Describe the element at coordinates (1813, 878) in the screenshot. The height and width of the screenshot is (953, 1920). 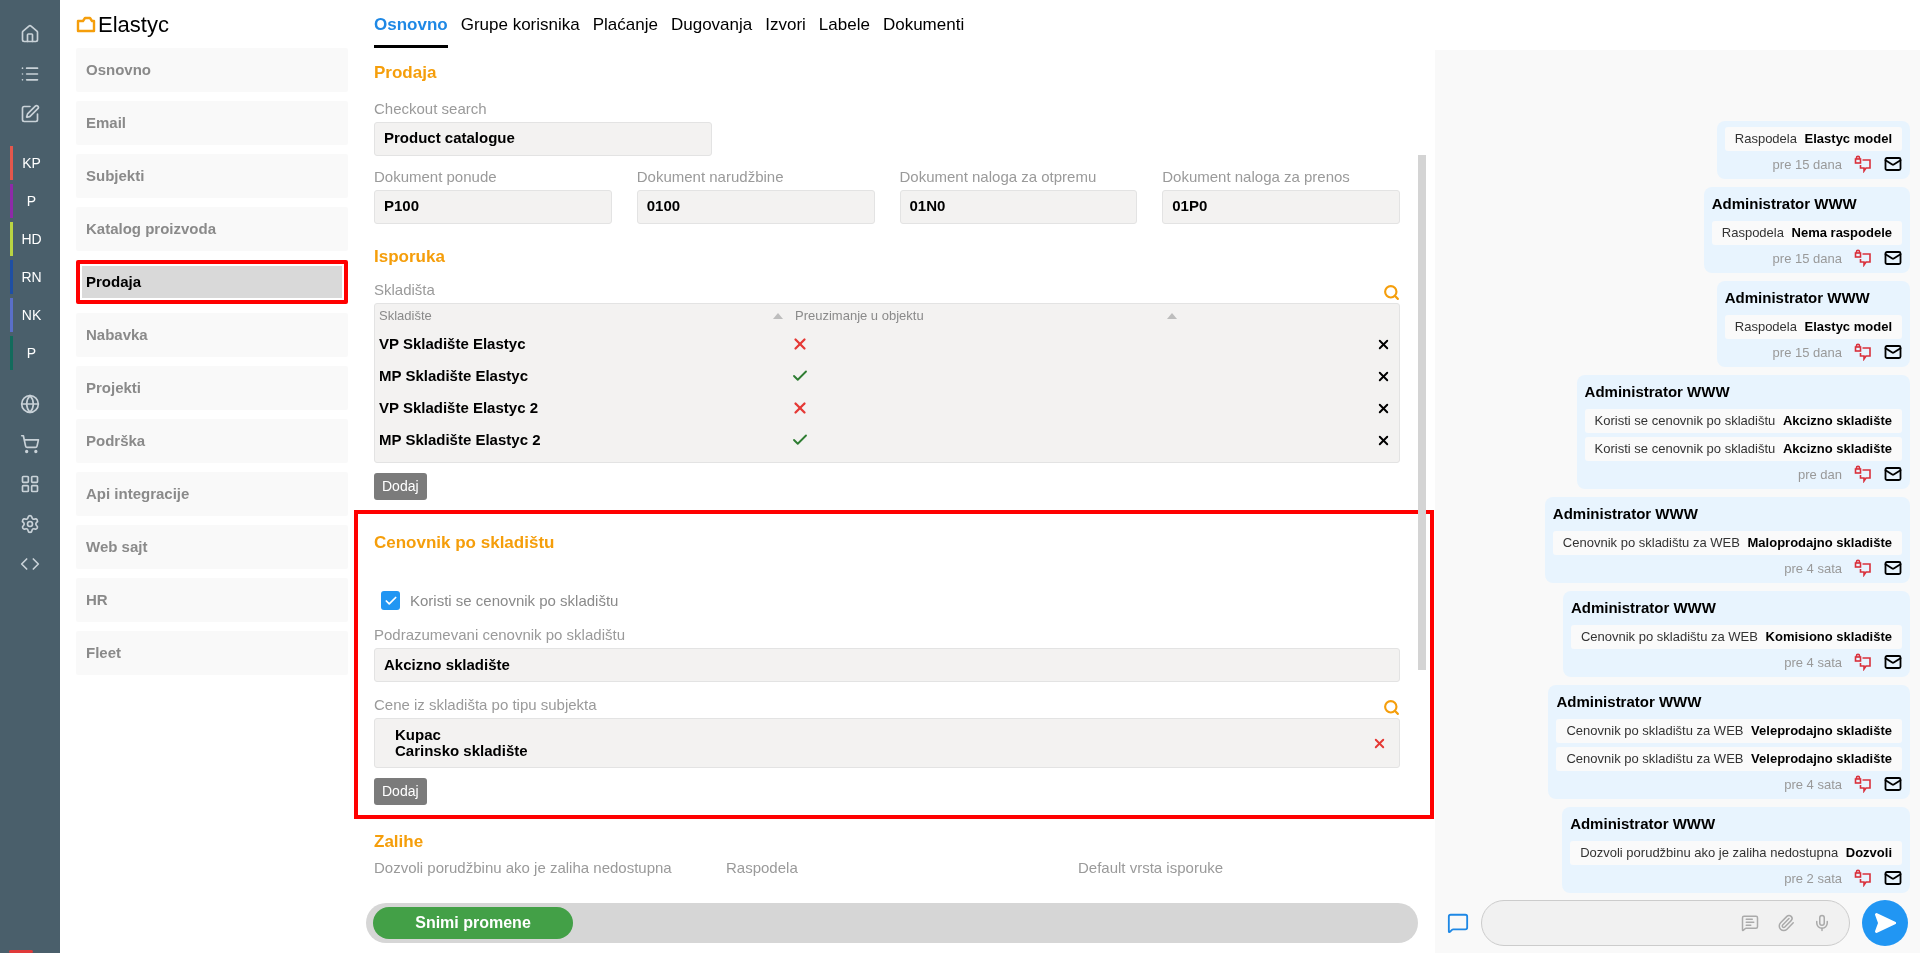
I see `message-time: pre 2 sata` at that location.